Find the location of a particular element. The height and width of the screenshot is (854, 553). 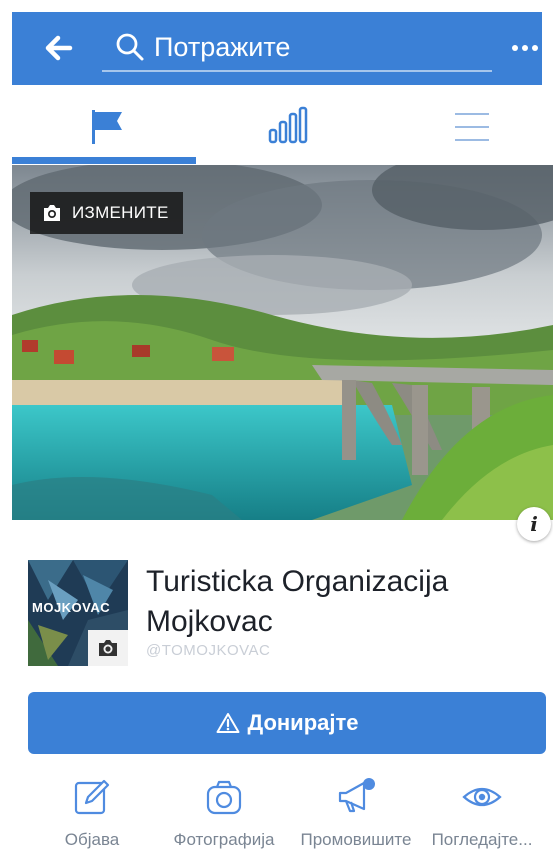

profile-logo-text: MOJKOVAC is located at coordinates (71, 607).